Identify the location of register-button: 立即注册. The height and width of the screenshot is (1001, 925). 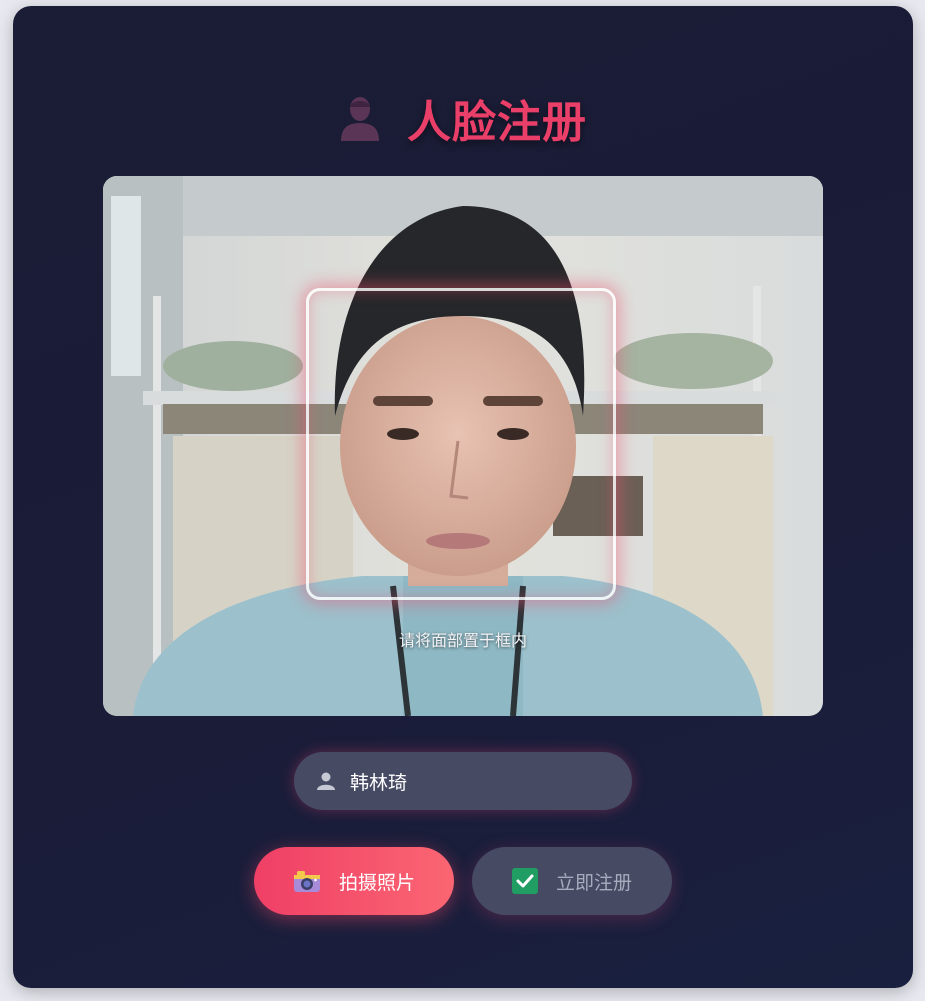
(572, 881).